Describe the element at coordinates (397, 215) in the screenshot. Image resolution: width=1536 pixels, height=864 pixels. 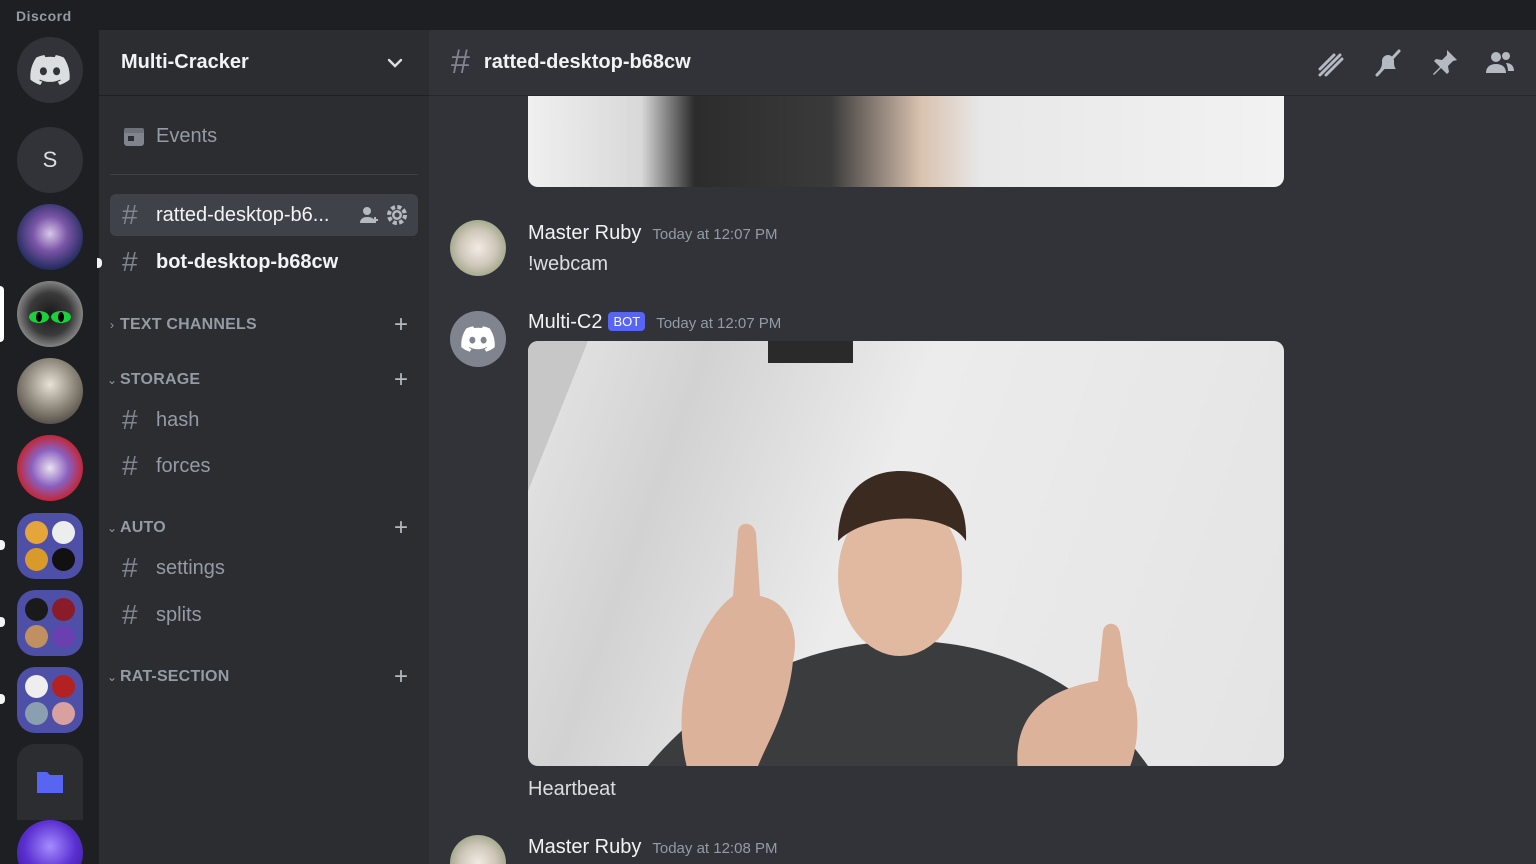
I see `gear-icon` at that location.